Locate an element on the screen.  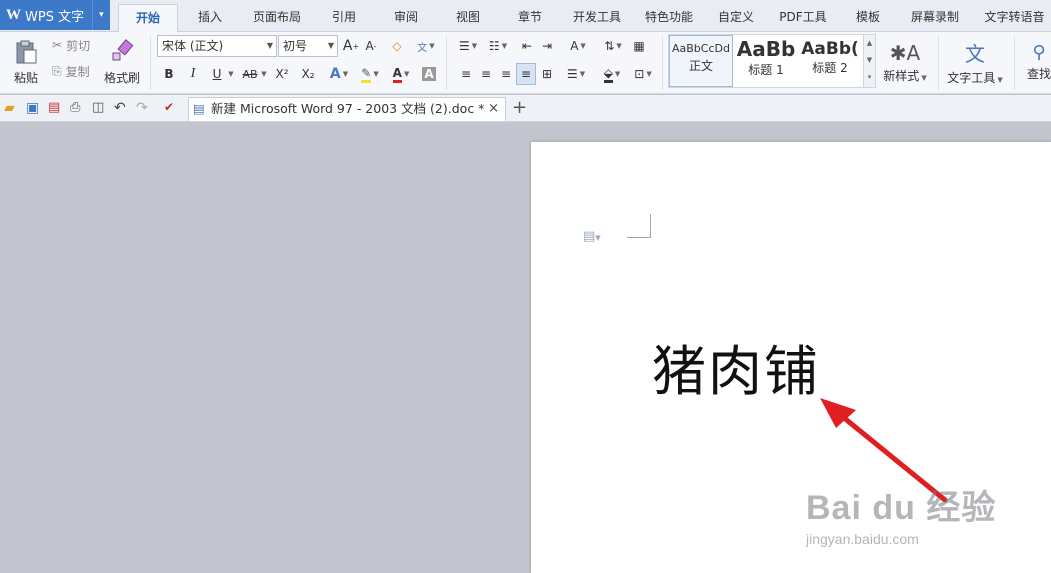
bullets-button: ☰ ▼ is located at coordinates (468, 46).